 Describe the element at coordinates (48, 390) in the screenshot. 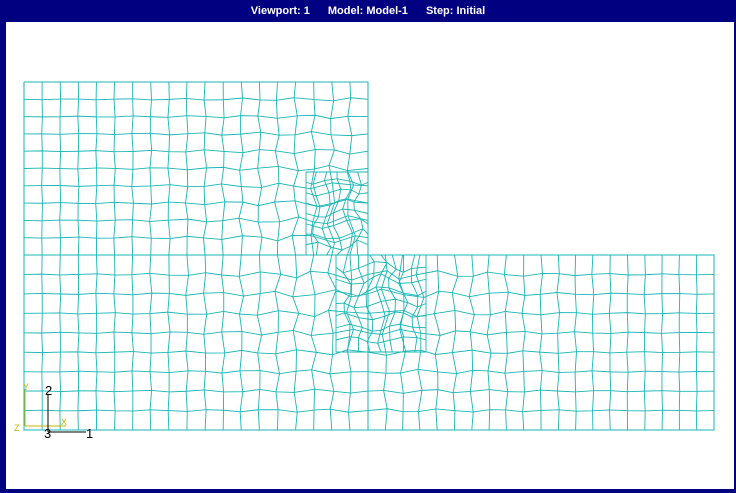

I see `triad-2-label: 2` at that location.